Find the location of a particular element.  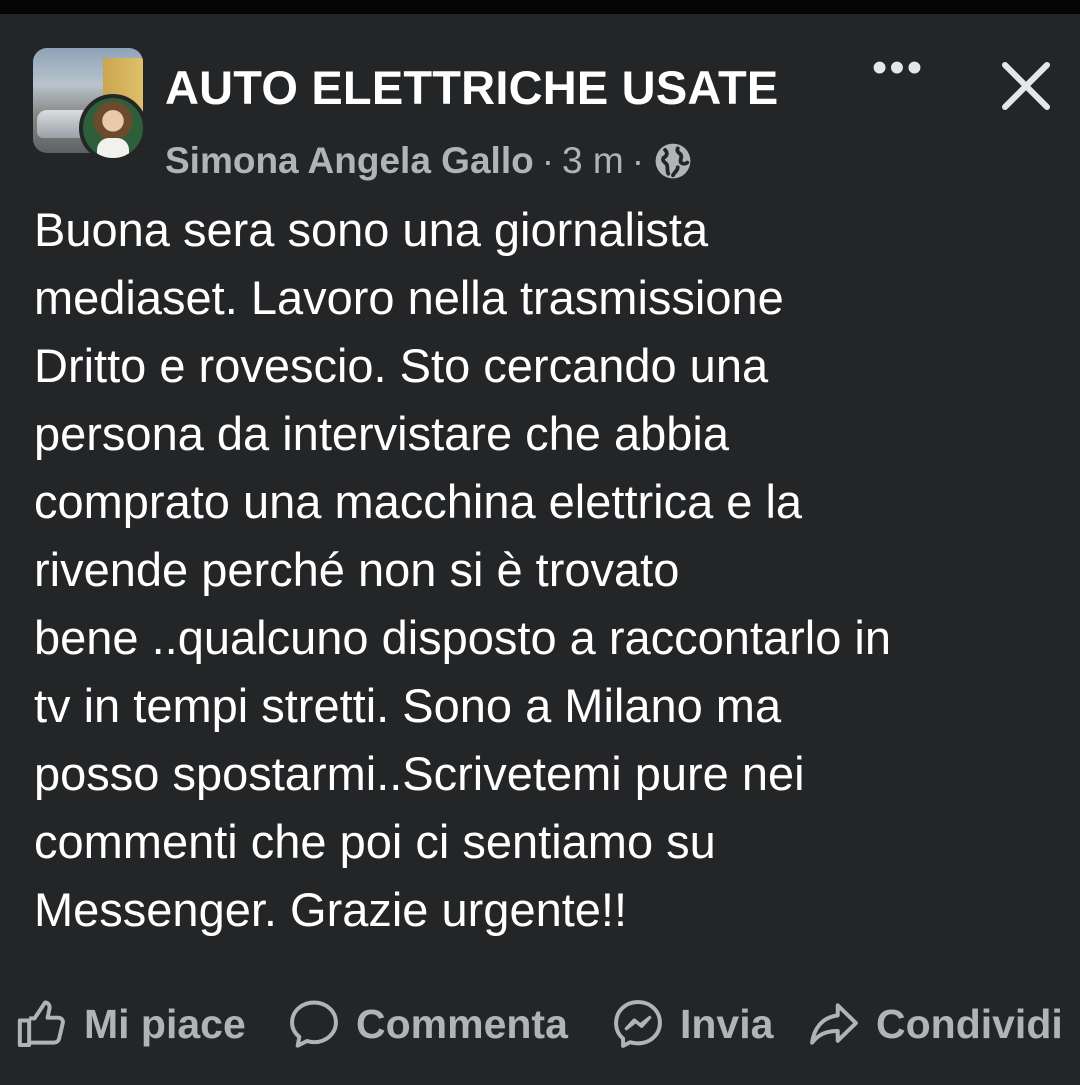

send-label: Invia is located at coordinates (727, 1023).